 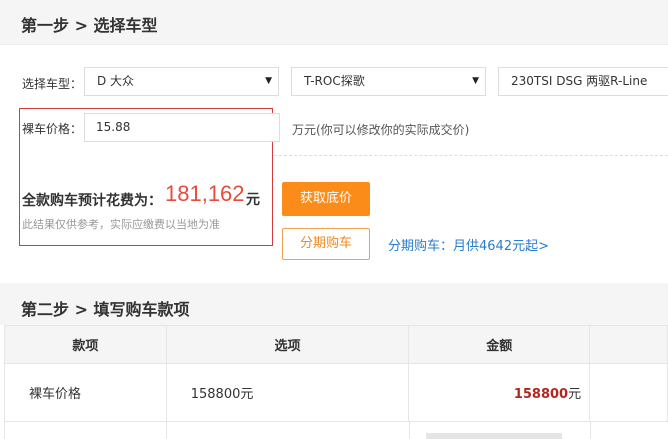 I want to click on installment-link: 分期购车：月供4642元起>, so click(x=468, y=244).